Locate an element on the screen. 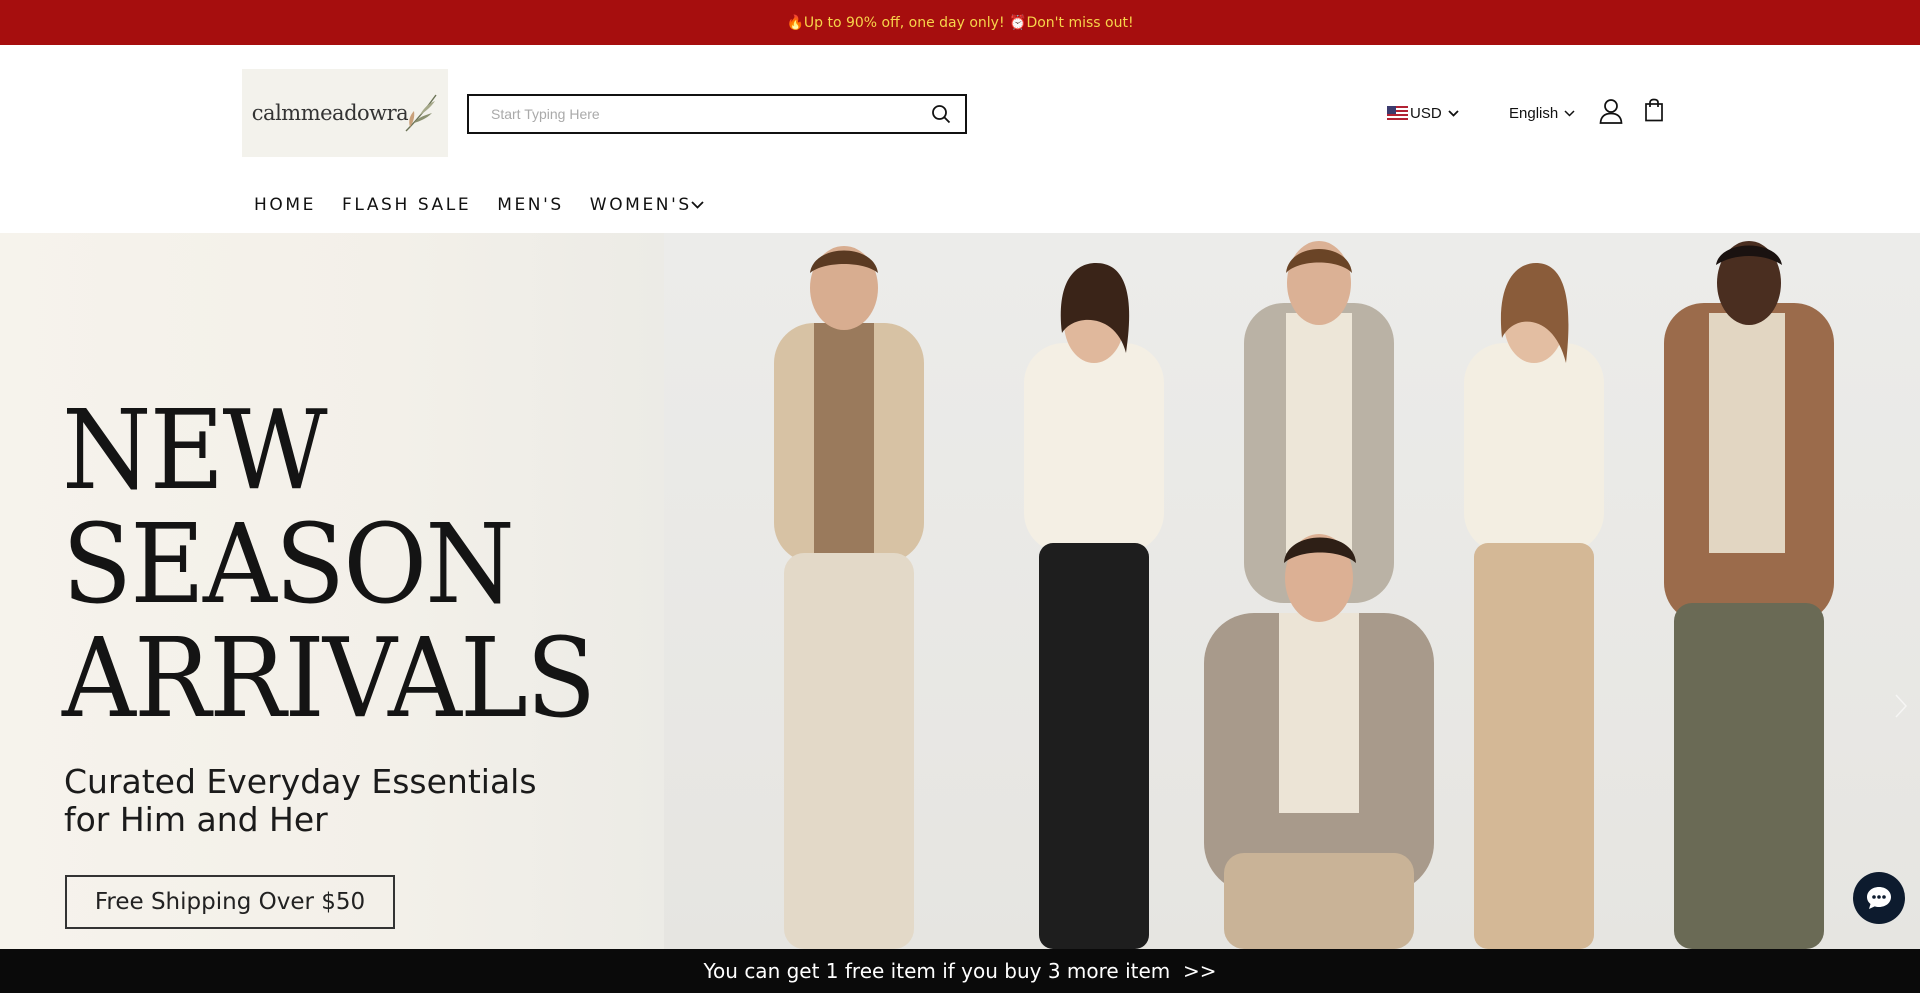 Image resolution: width=1920 pixels, height=993 pixels. nav-item-label: FLASH SALE is located at coordinates (406, 205).